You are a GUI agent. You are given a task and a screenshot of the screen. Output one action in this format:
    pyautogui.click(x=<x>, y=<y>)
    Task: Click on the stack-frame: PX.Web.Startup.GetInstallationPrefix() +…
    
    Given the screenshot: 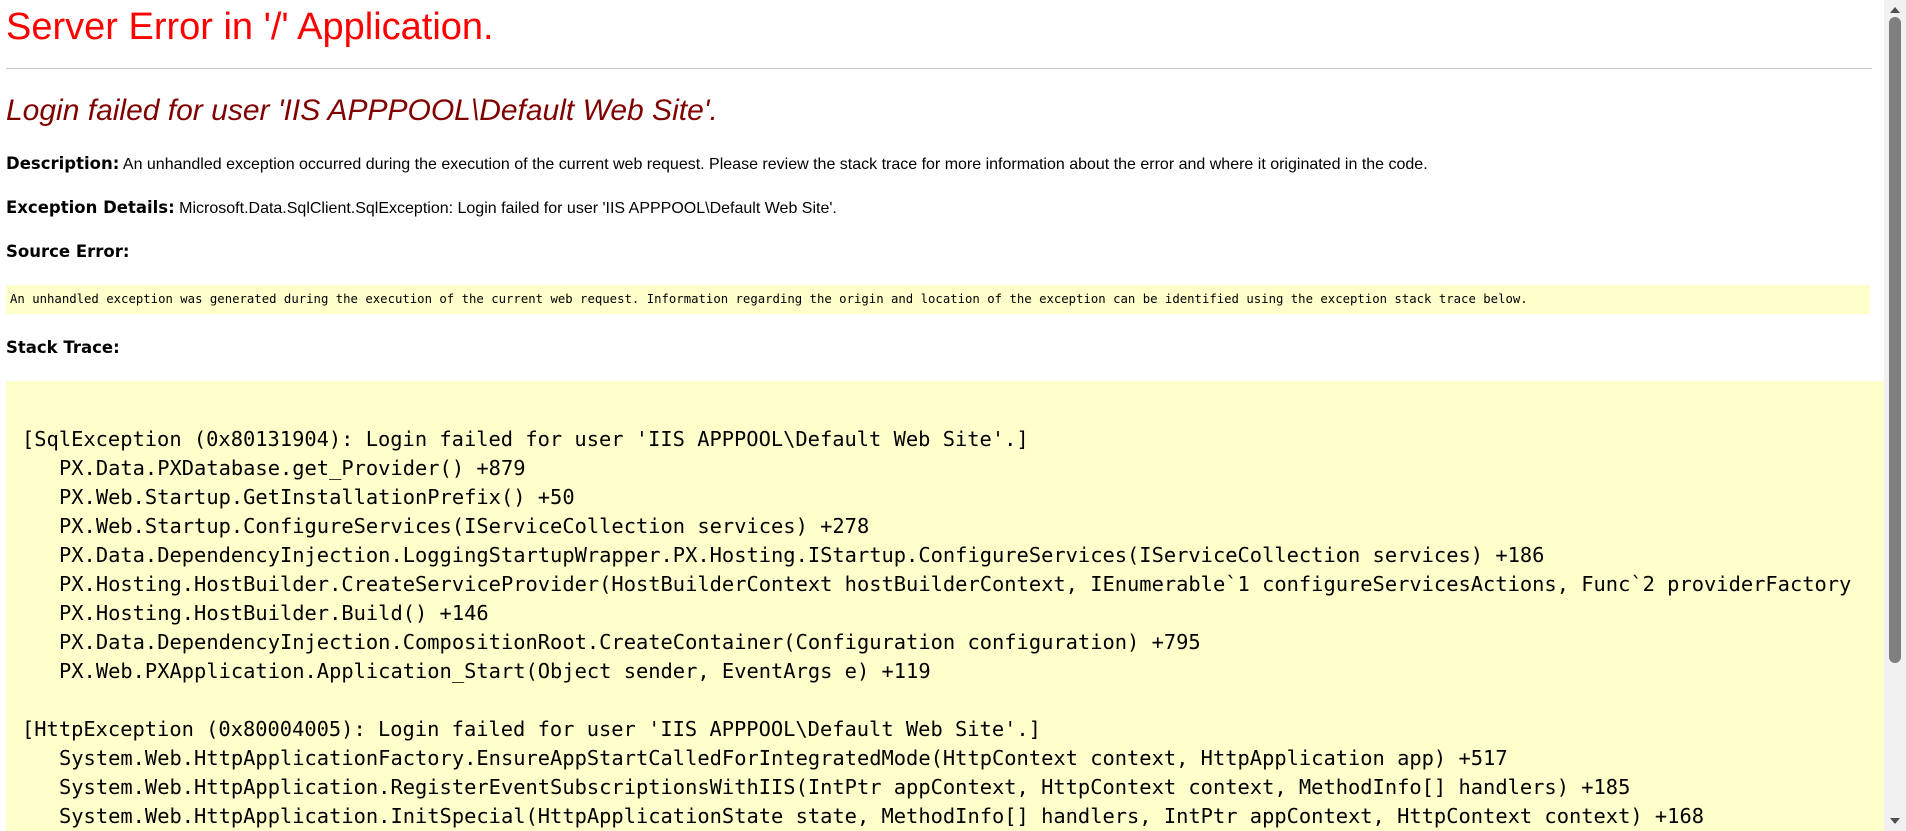 What is the action you would take?
    pyautogui.click(x=317, y=497)
    